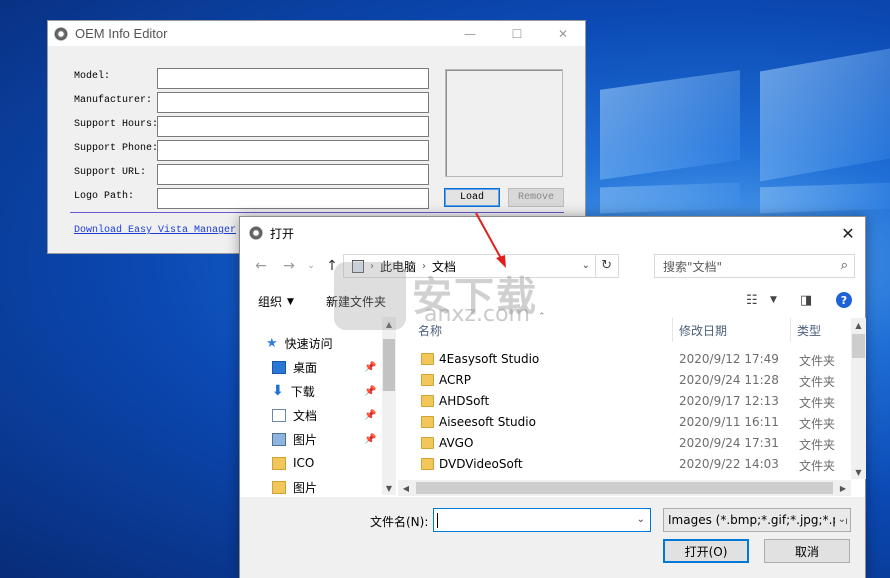 Image resolution: width=890 pixels, height=578 pixels. I want to click on annotation-arrow, so click(490, 240).